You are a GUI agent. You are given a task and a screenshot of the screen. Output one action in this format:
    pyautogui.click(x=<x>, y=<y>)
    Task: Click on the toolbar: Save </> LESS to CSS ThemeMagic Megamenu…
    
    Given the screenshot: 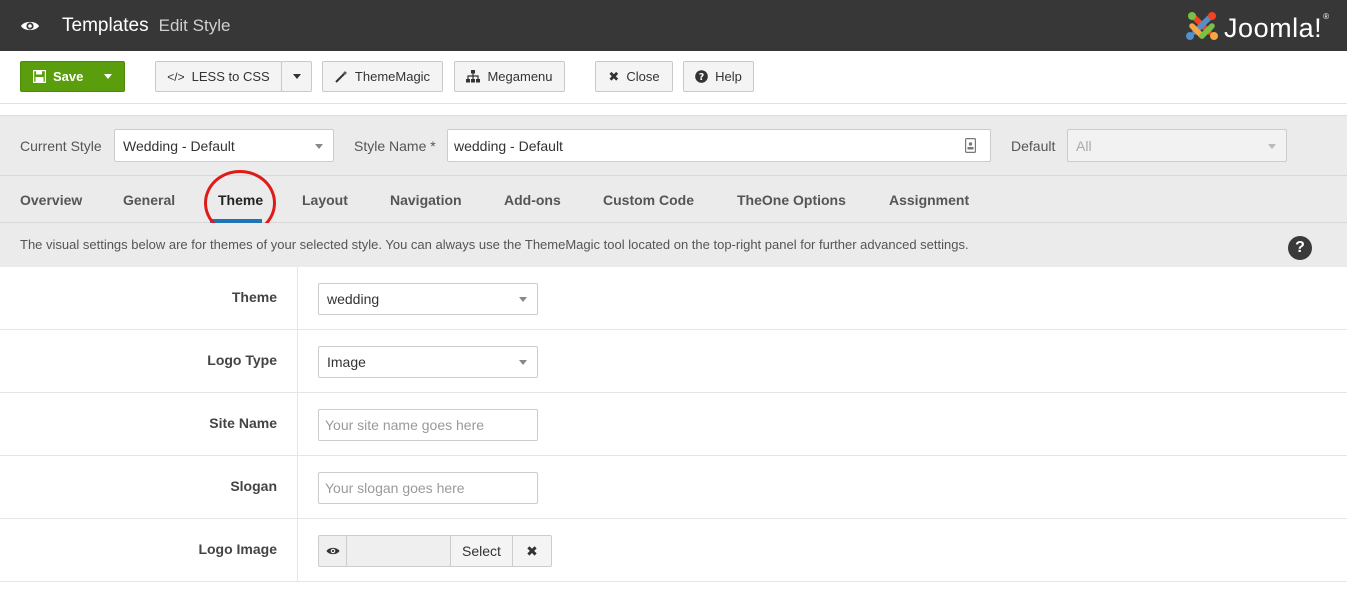 What is the action you would take?
    pyautogui.click(x=673, y=77)
    